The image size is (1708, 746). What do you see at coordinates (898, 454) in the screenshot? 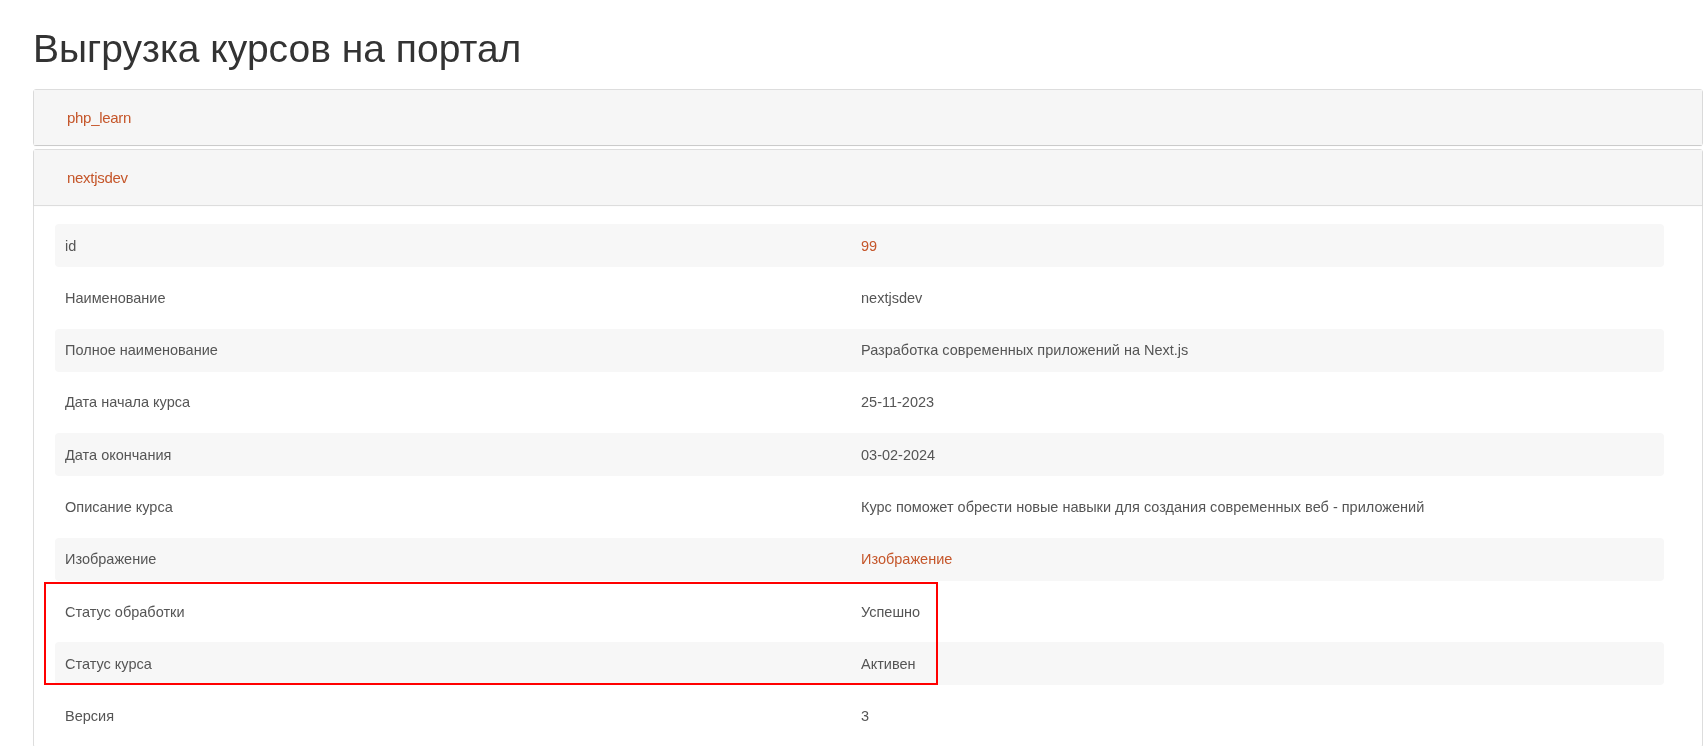
I see `field-value: 03-02-2024` at bounding box center [898, 454].